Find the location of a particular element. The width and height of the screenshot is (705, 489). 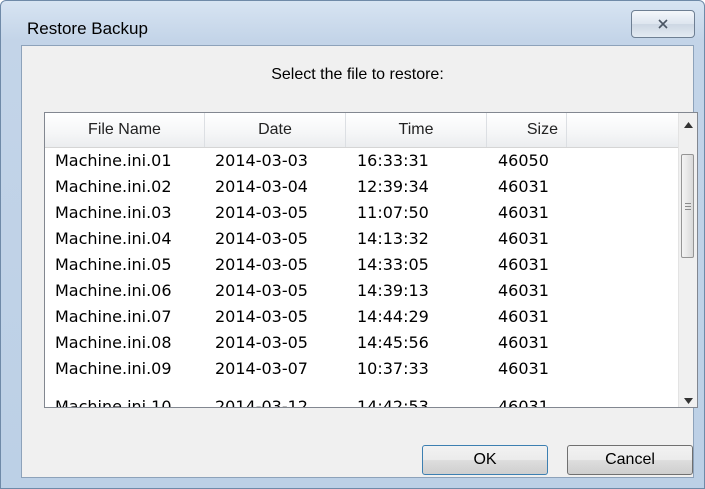

time-cell: 12:39:34 is located at coordinates (393, 186).